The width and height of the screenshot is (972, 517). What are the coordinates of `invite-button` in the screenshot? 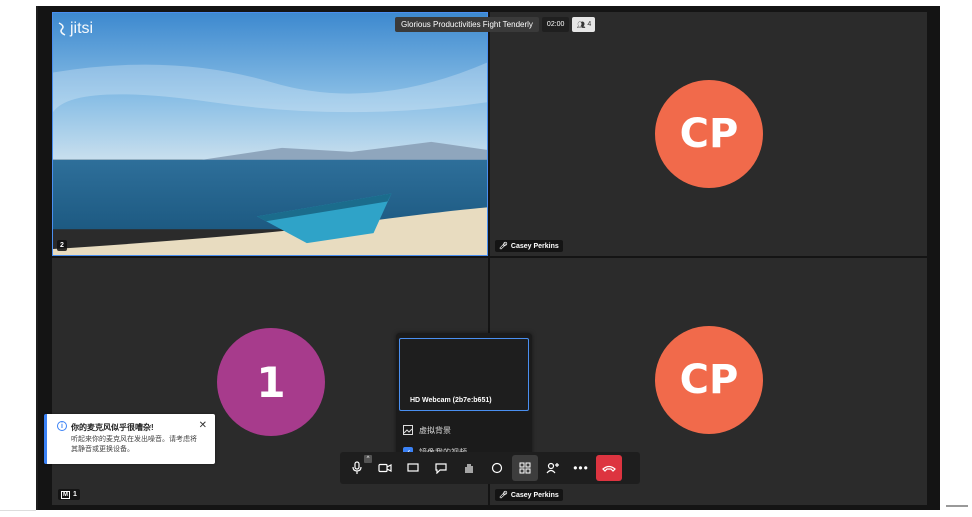 It's located at (553, 468).